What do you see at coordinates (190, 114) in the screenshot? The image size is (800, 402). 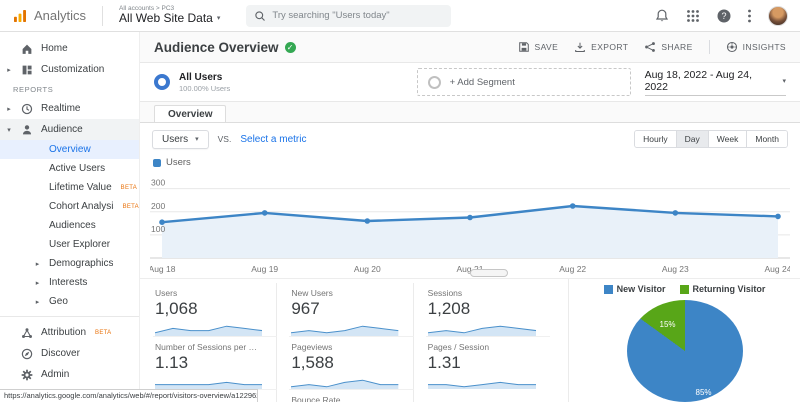 I see `tab-overview: Overview` at bounding box center [190, 114].